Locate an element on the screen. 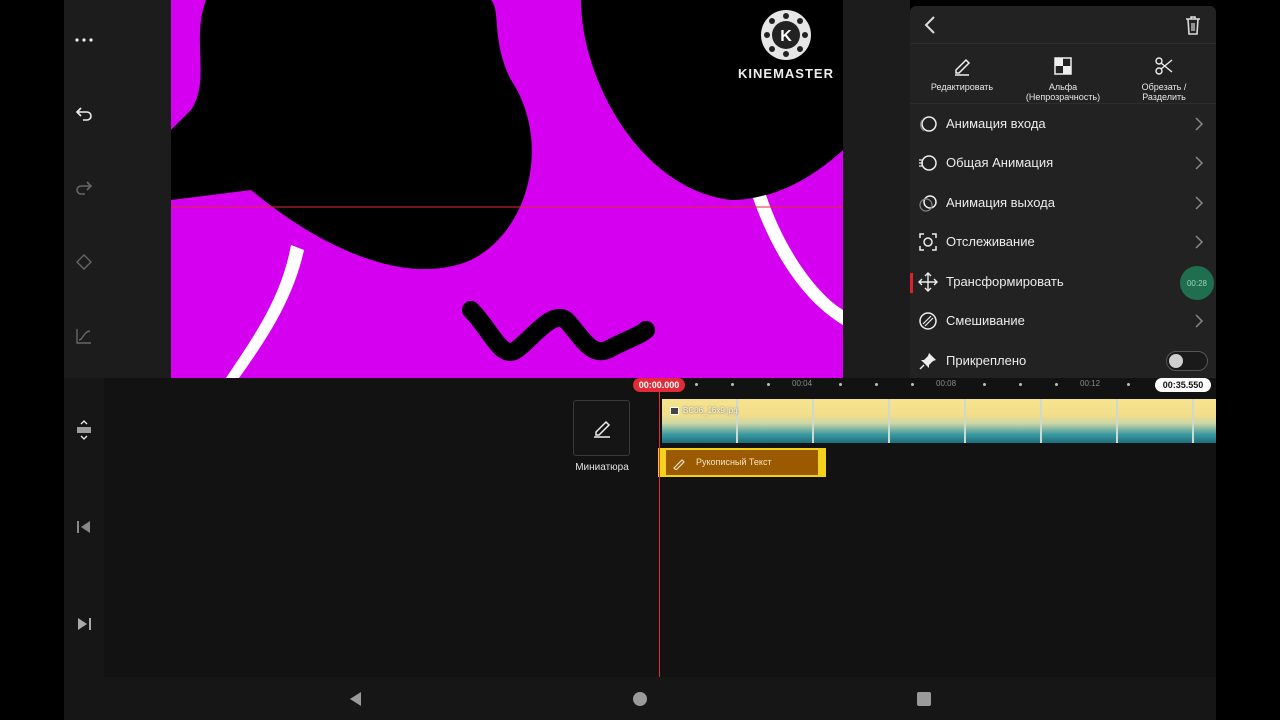 This screenshot has width=1280, height=720. edit-tool-label: Редактировать is located at coordinates (962, 87).